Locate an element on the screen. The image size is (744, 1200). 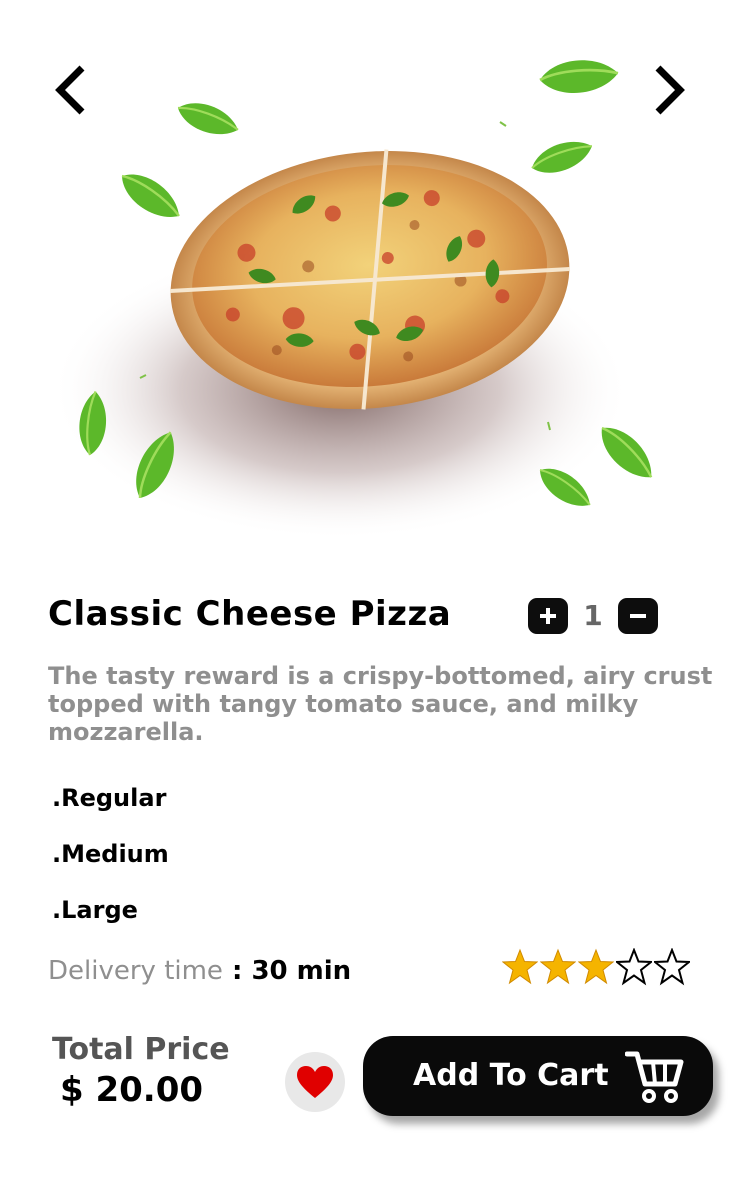
increase-quantity-button is located at coordinates (548, 616).